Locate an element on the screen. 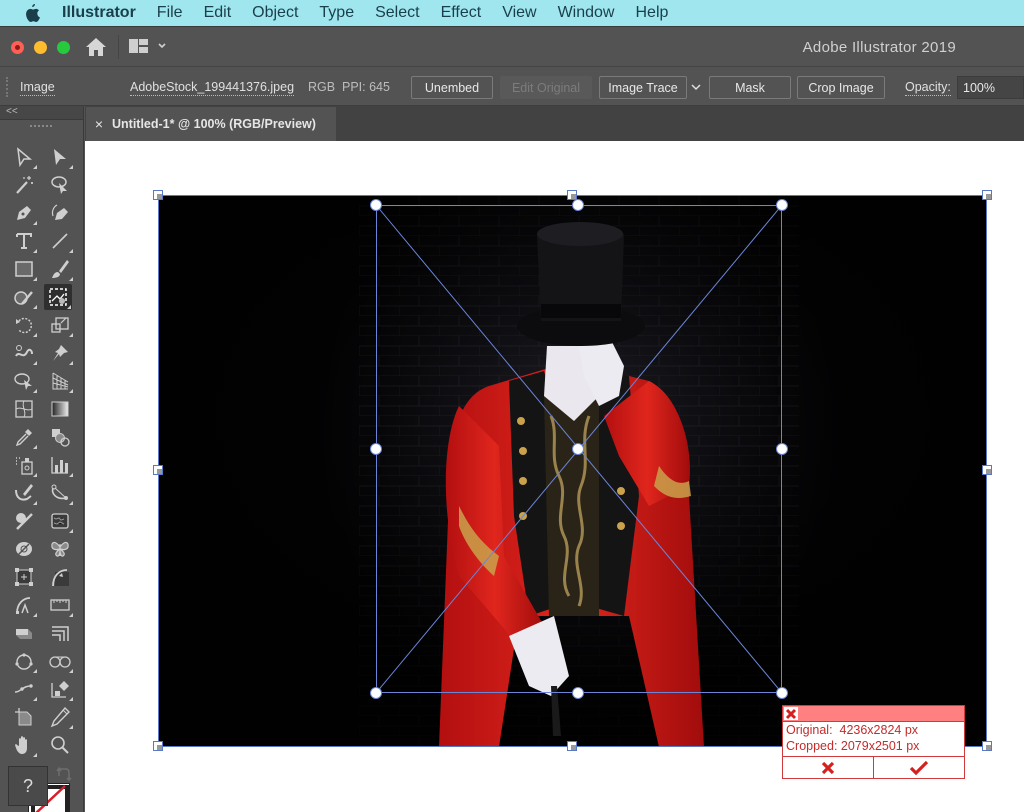  anchor-point-tool is located at coordinates (60, 493).